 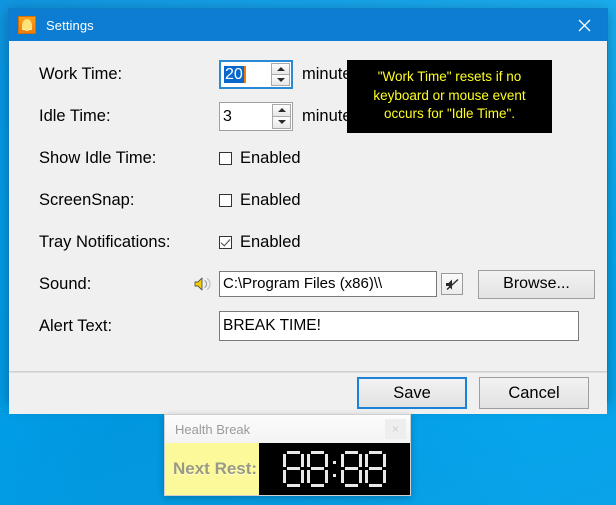 I want to click on health-break-title-bar: Health Break ×, so click(x=287, y=429).